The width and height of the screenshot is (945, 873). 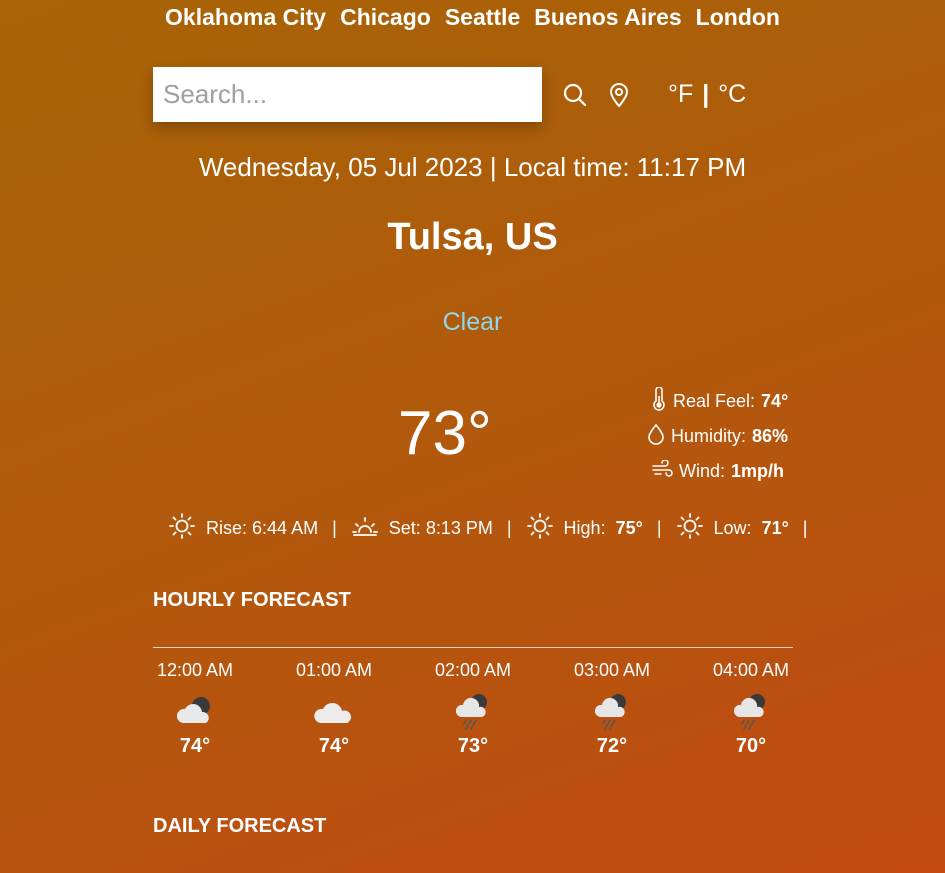 What do you see at coordinates (575, 95) in the screenshot?
I see `search-icon` at bounding box center [575, 95].